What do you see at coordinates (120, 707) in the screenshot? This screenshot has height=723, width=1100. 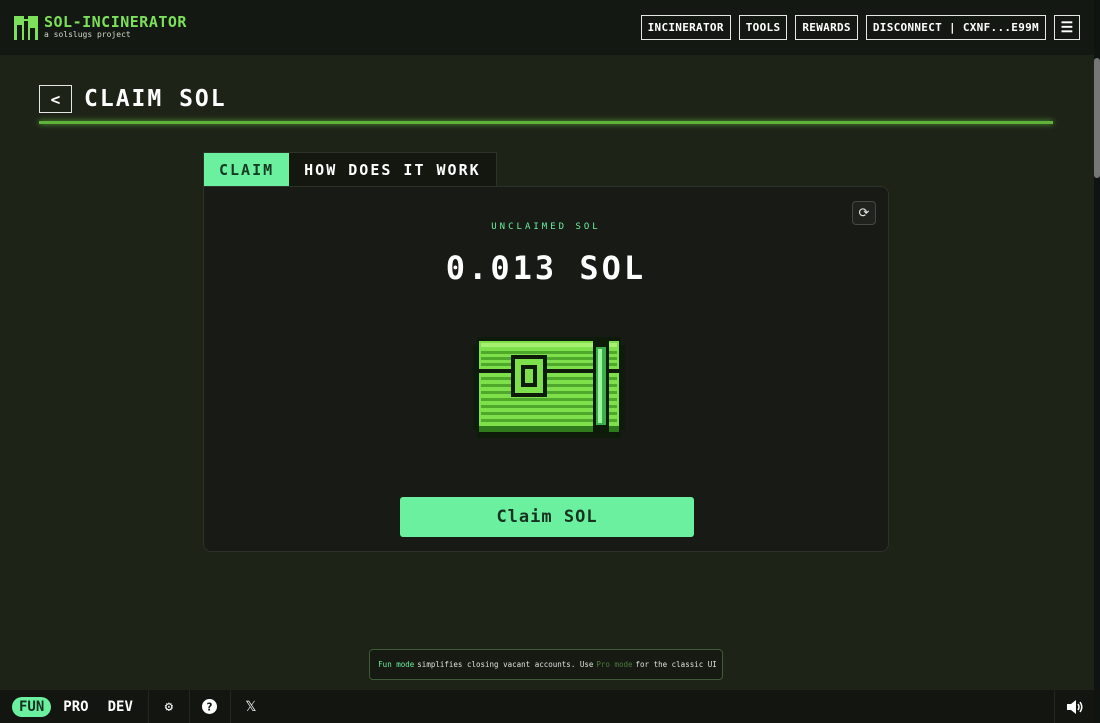 I see `mode-dev-button: DEV` at bounding box center [120, 707].